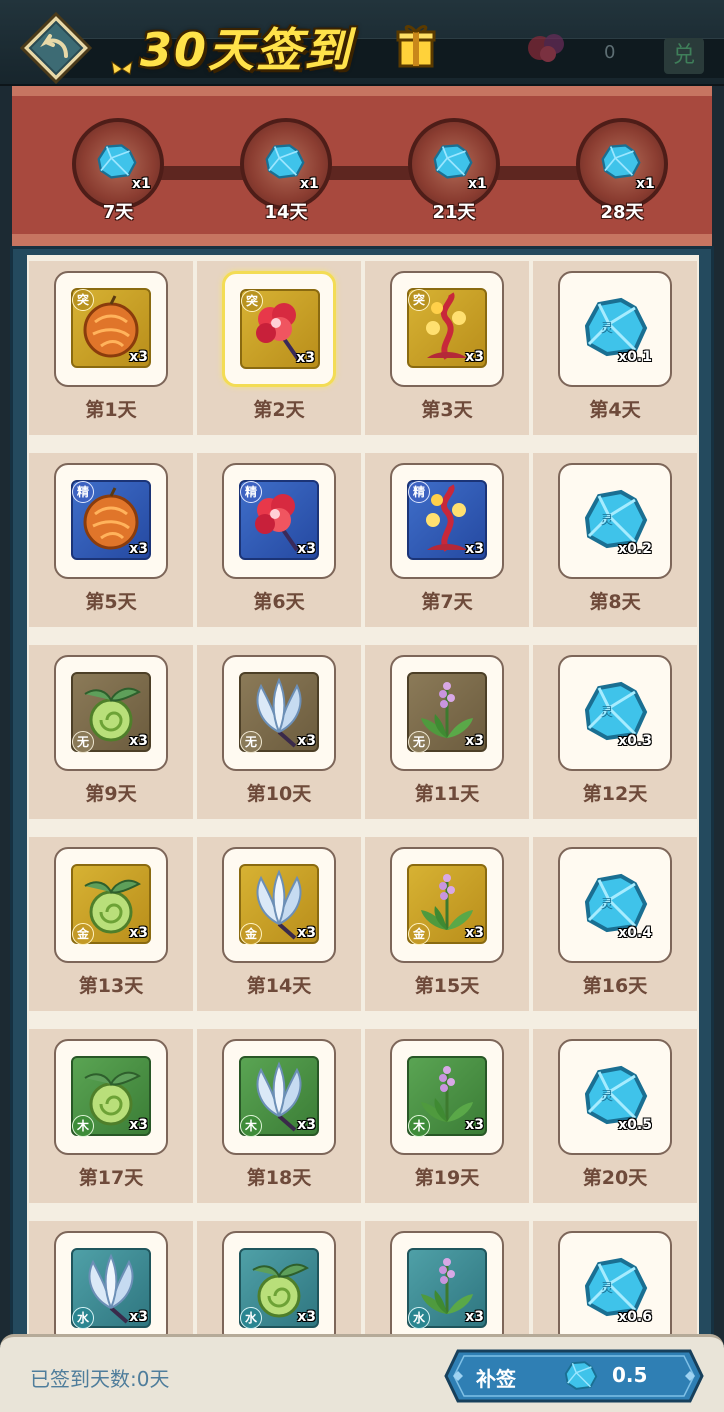 This screenshot has height=1412, width=724. I want to click on milestone-label: 28天, so click(622, 212).